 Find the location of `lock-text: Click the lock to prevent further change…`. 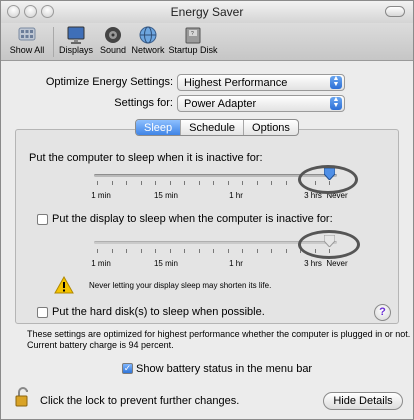

lock-text: Click the lock to prevent further change… is located at coordinates (140, 401).